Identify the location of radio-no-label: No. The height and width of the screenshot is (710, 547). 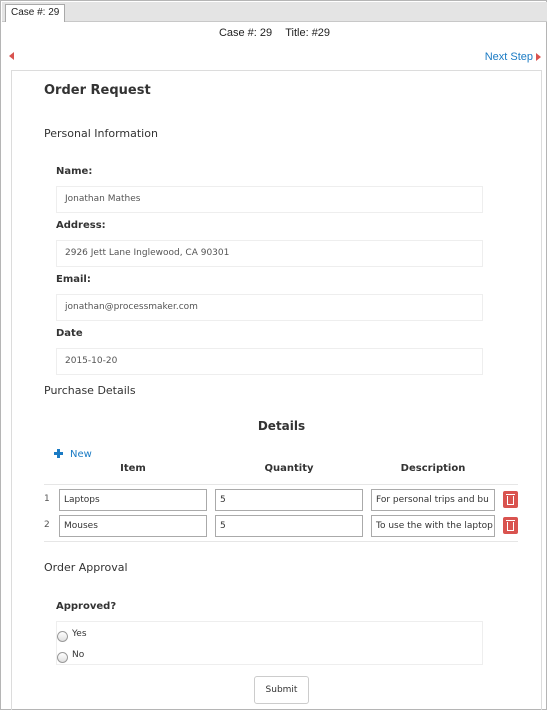
(78, 655).